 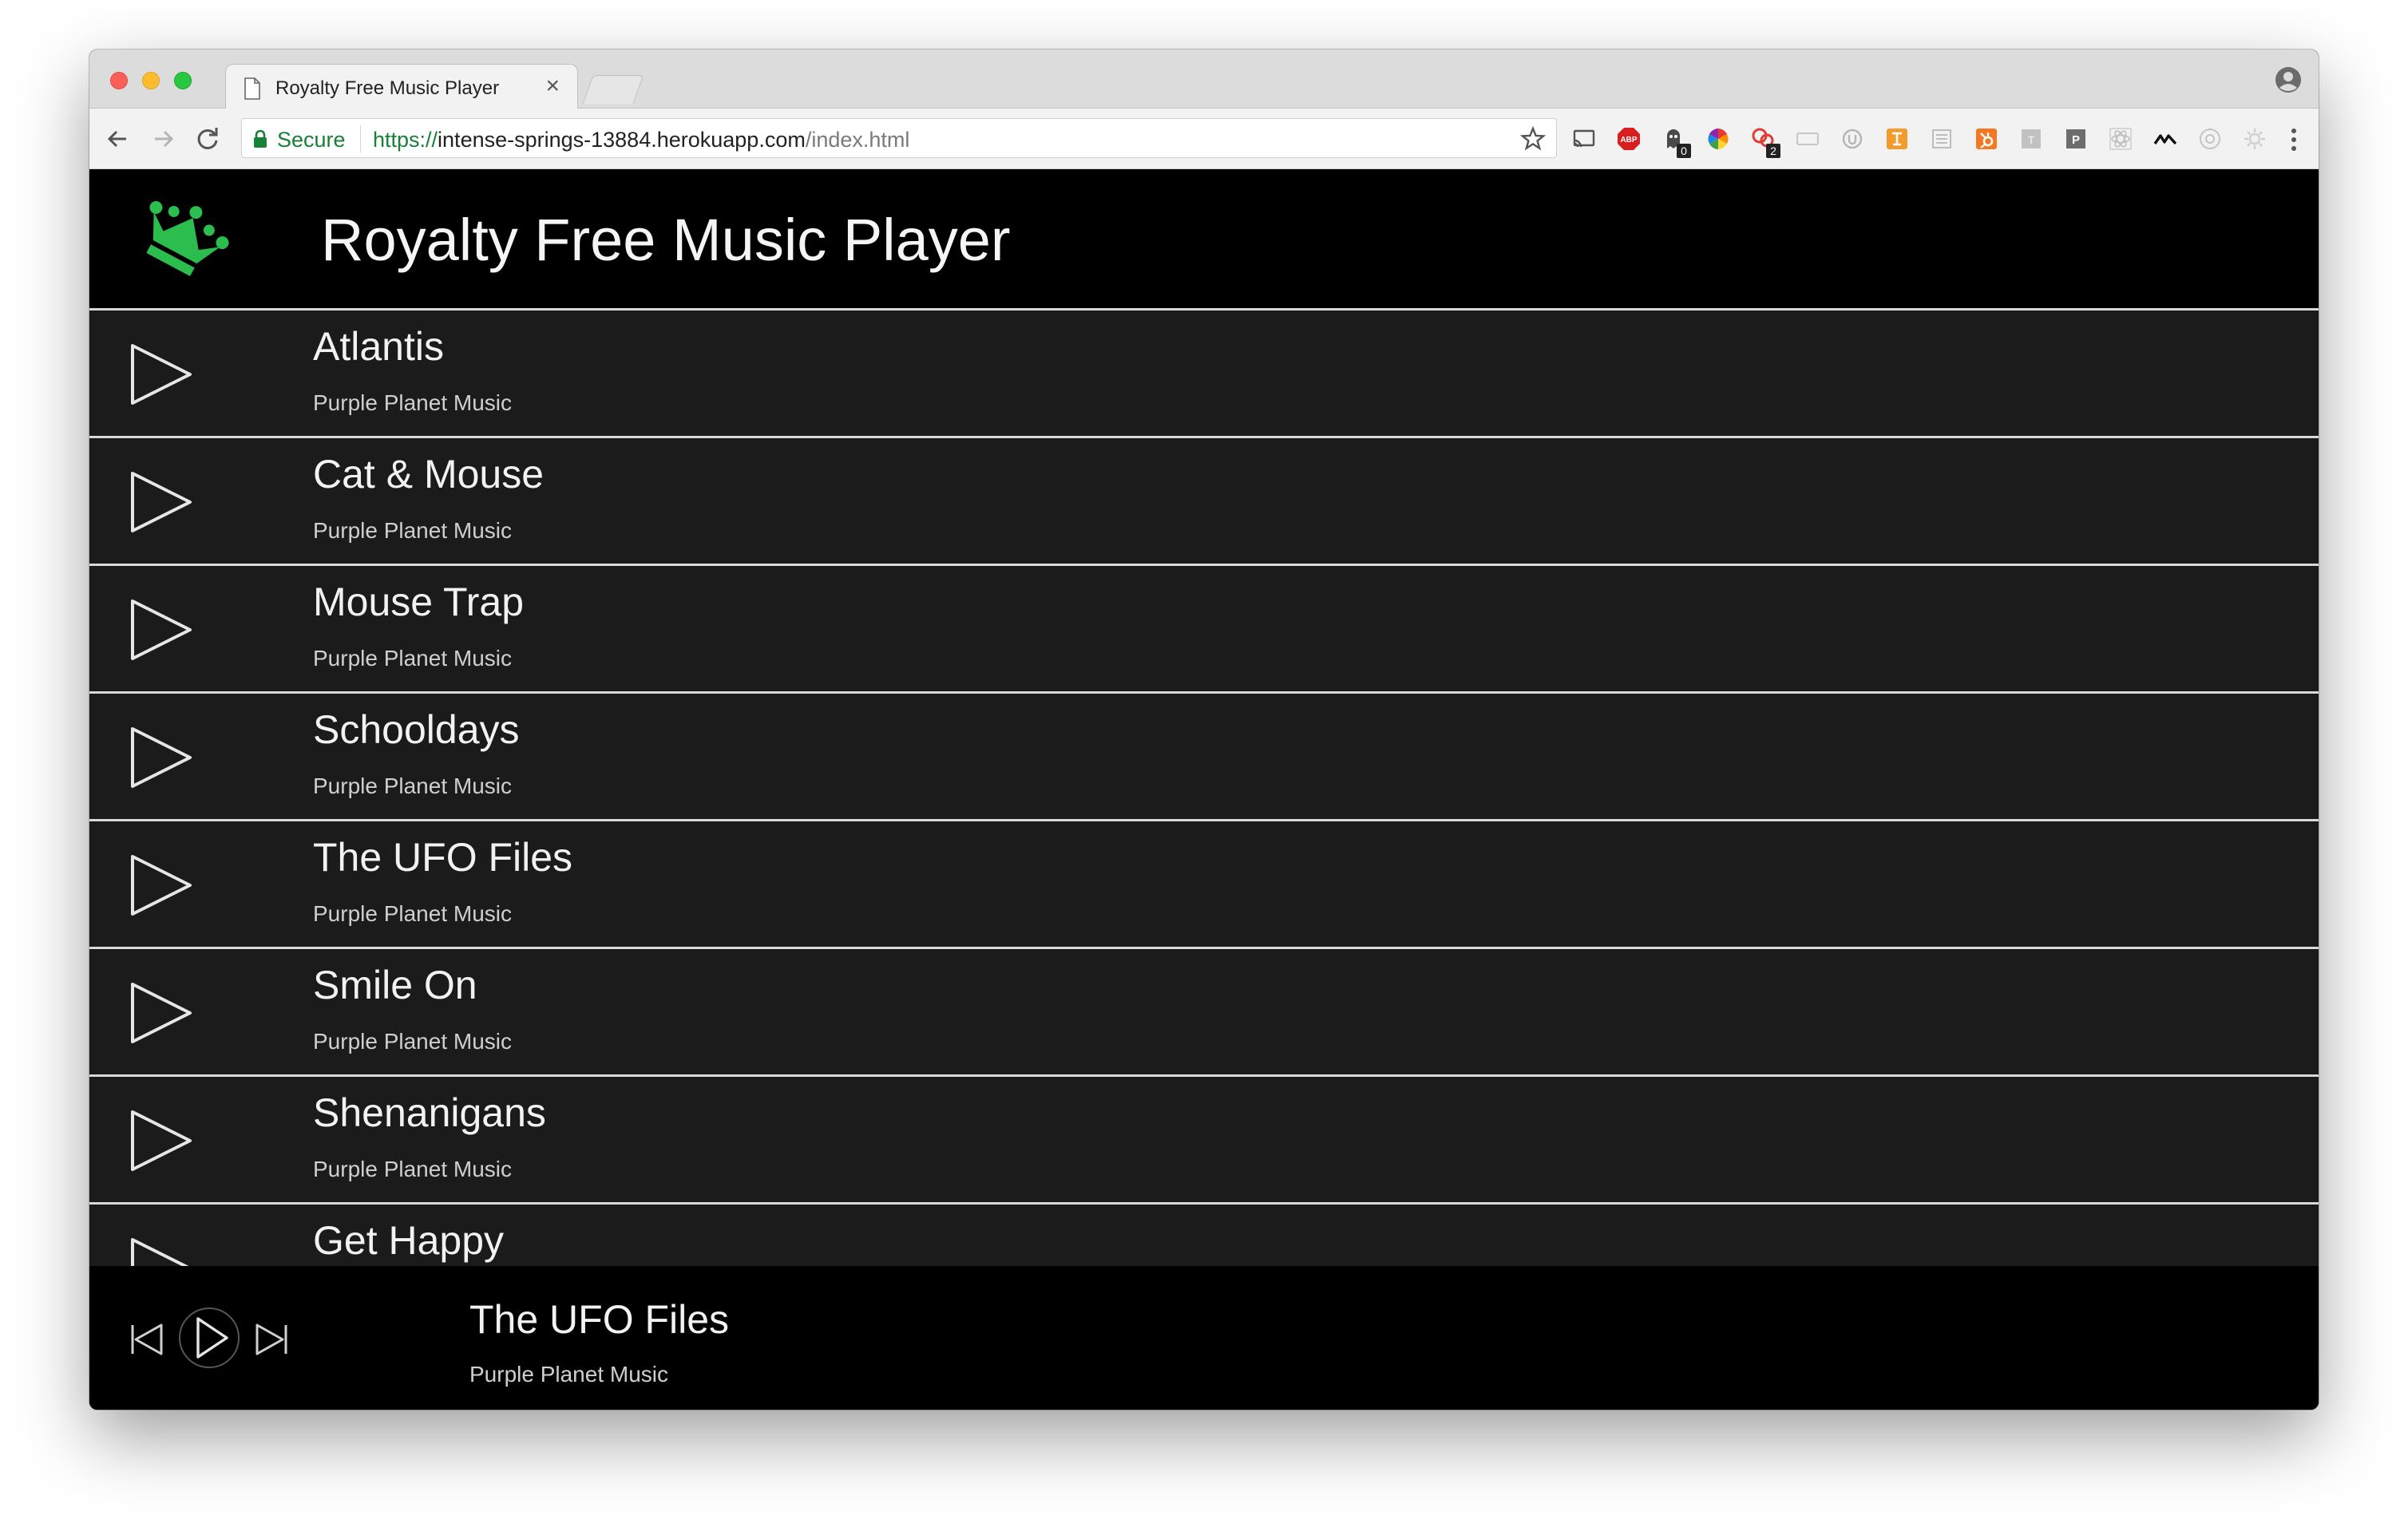 What do you see at coordinates (2288, 79) in the screenshot?
I see `profile-icon` at bounding box center [2288, 79].